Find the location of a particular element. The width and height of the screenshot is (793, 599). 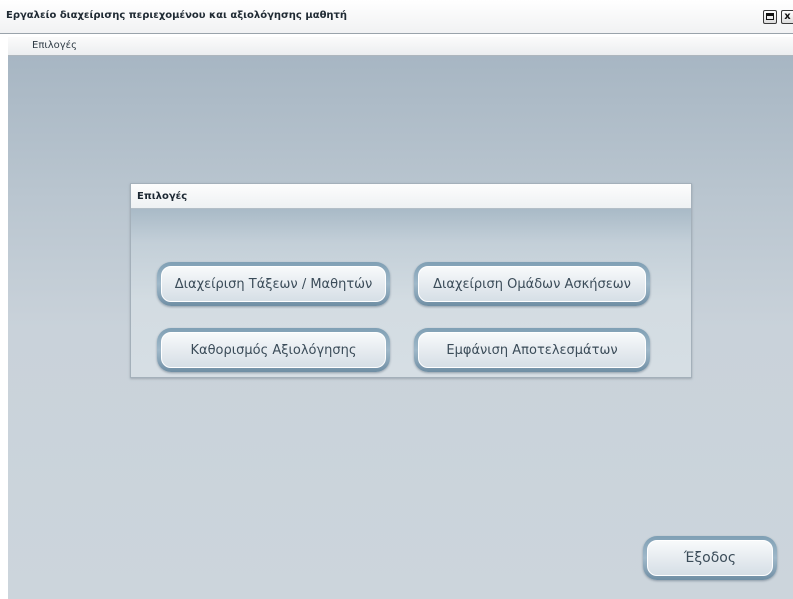

menu-bar: Επιλογές is located at coordinates (400, 46).